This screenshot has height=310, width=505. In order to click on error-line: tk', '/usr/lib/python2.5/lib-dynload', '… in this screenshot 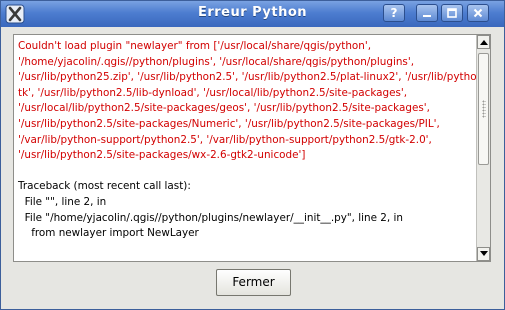, I will do `click(213, 92)`.